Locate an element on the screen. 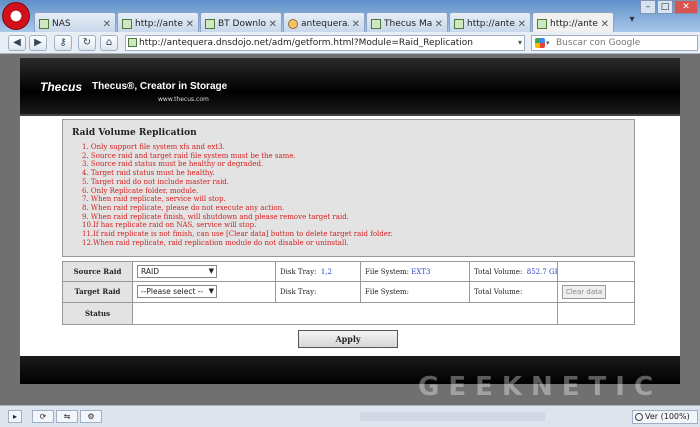 The width and height of the screenshot is (700, 427). source-file-system: File System: EXT3 is located at coordinates (415, 271).